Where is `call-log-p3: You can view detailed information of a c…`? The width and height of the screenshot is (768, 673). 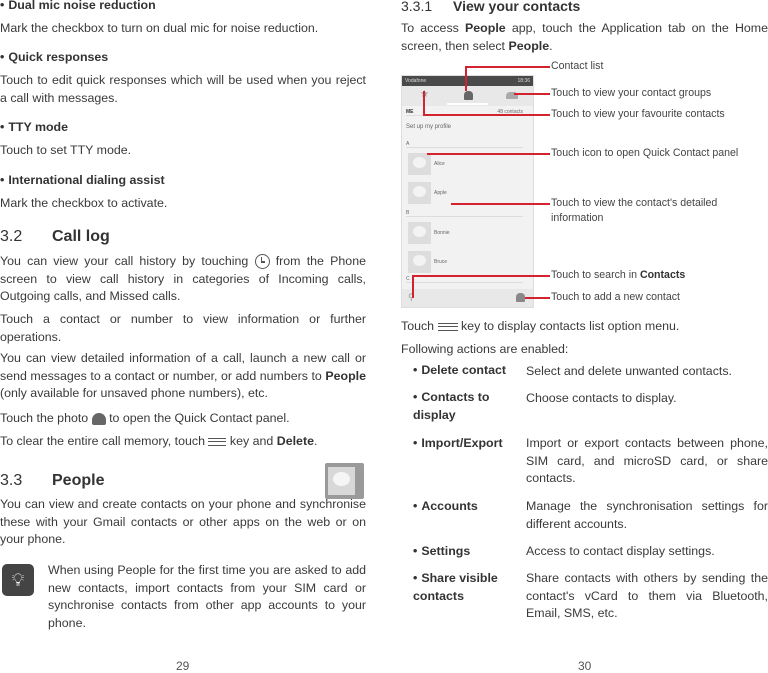
call-log-p3: You can view detailed information of a c… is located at coordinates (183, 376).